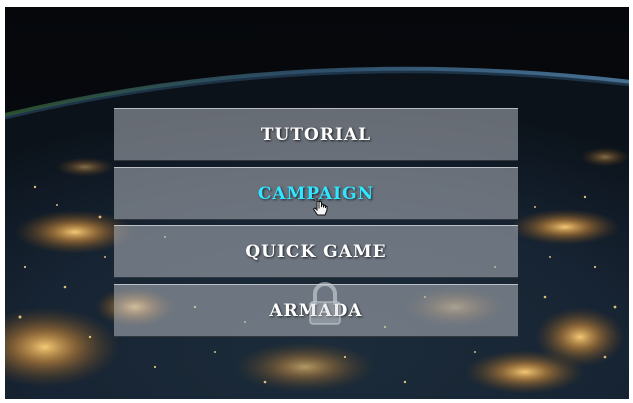 Image resolution: width=633 pixels, height=403 pixels. I want to click on tutorial-button: TUTORIAL, so click(316, 134).